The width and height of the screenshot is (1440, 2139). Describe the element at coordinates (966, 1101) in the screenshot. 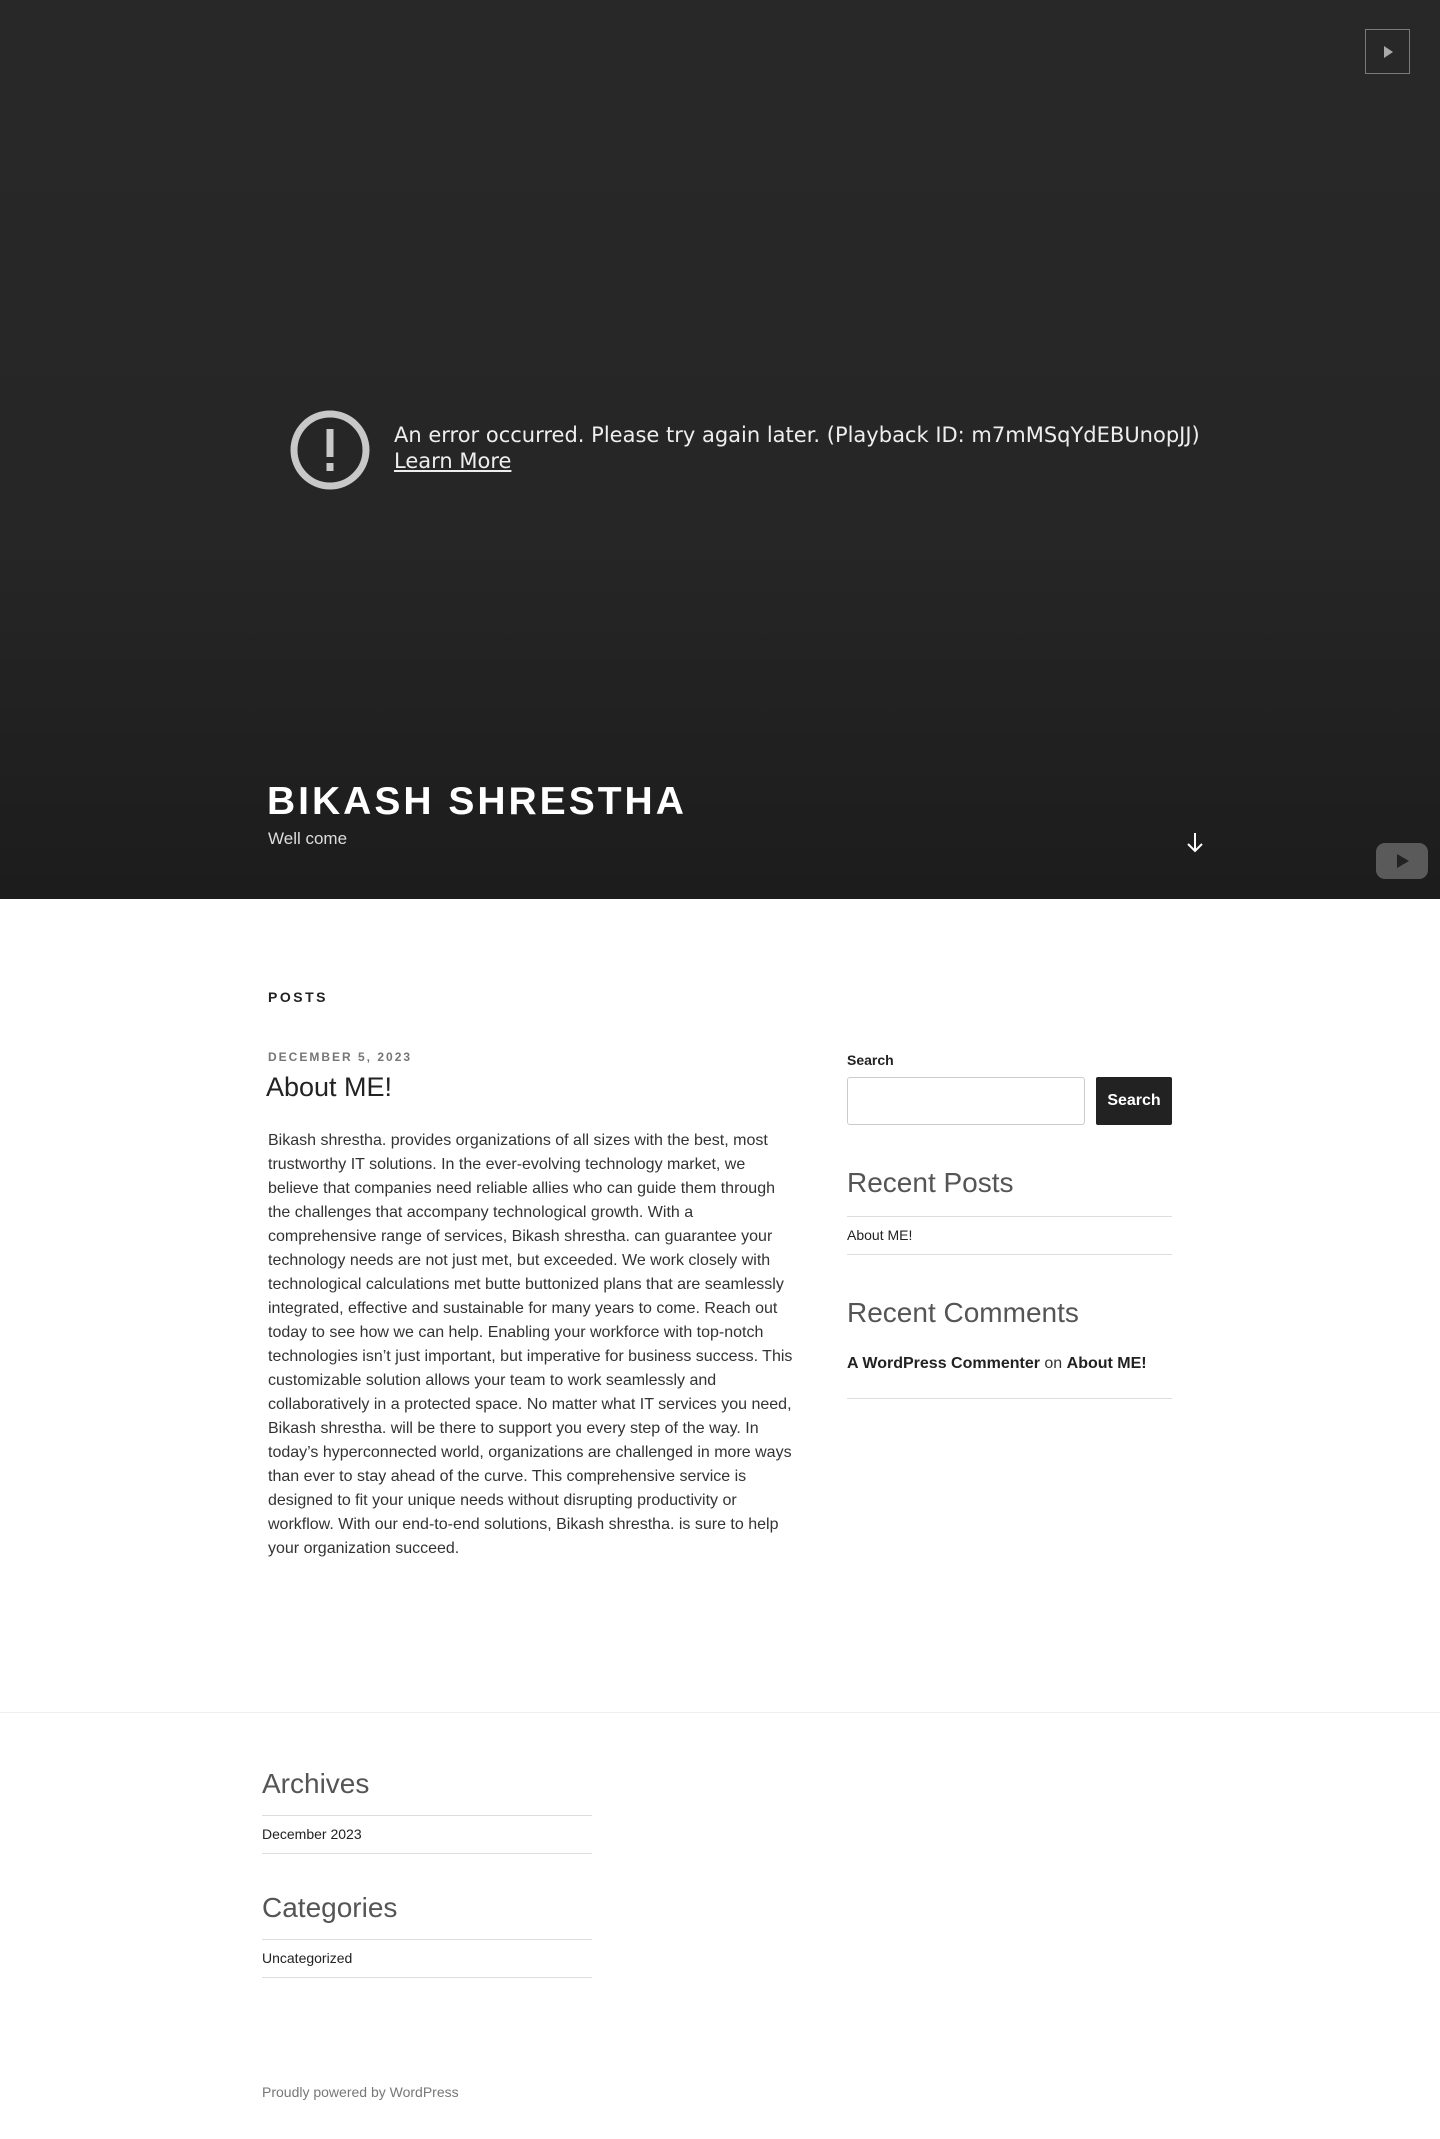

I see `search-input` at that location.